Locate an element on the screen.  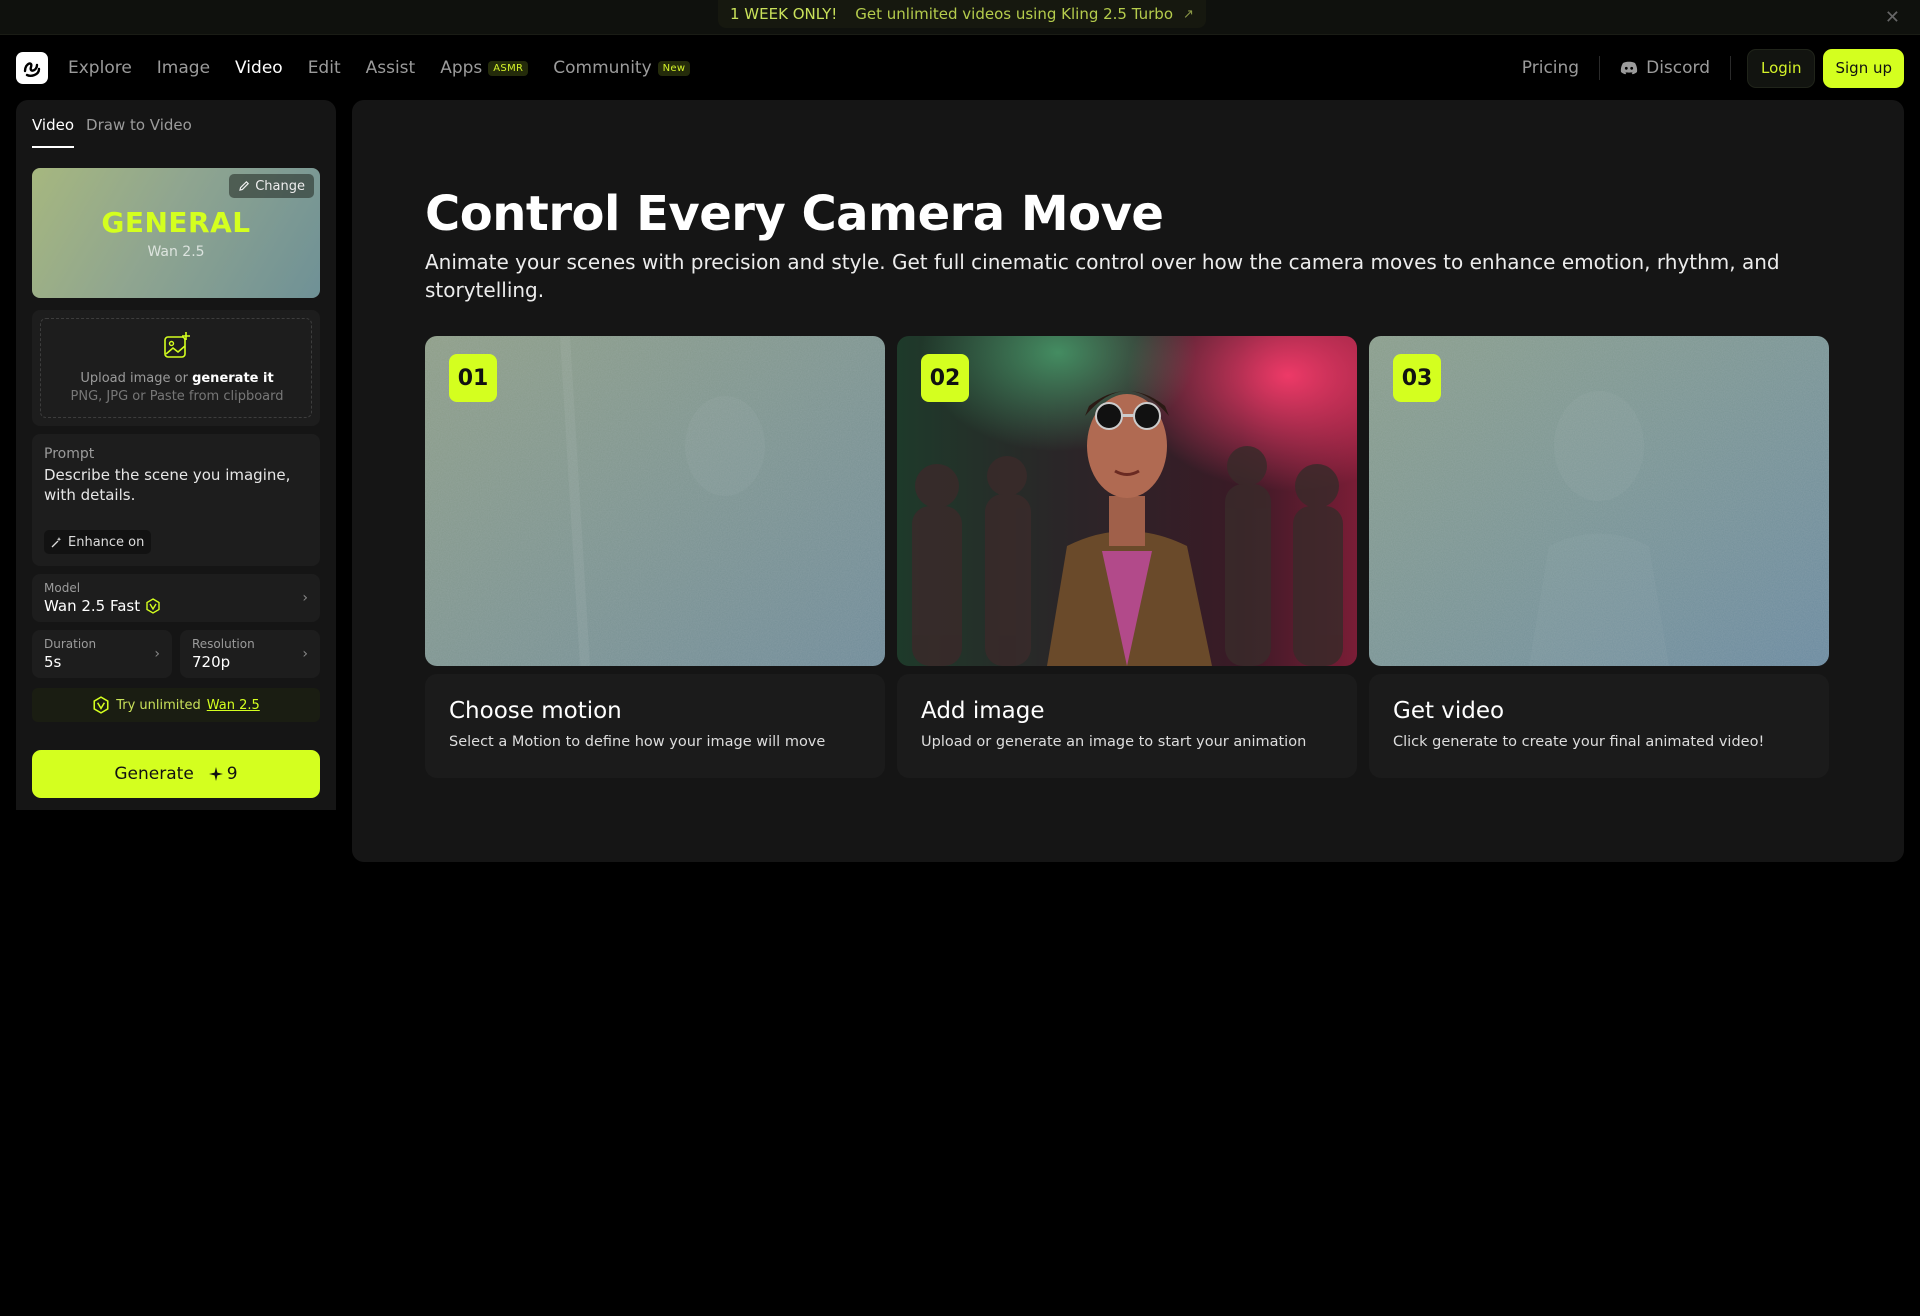
nav-label: Apps is located at coordinates (461, 68).